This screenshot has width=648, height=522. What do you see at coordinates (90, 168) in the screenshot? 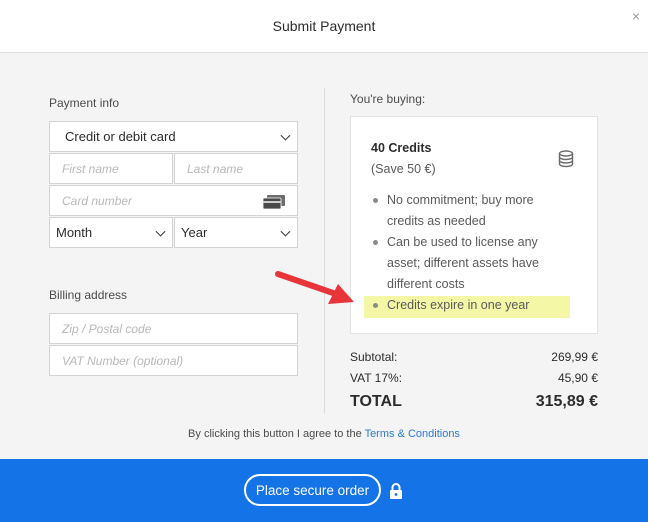
I see `first-name-placeholder: First name` at bounding box center [90, 168].